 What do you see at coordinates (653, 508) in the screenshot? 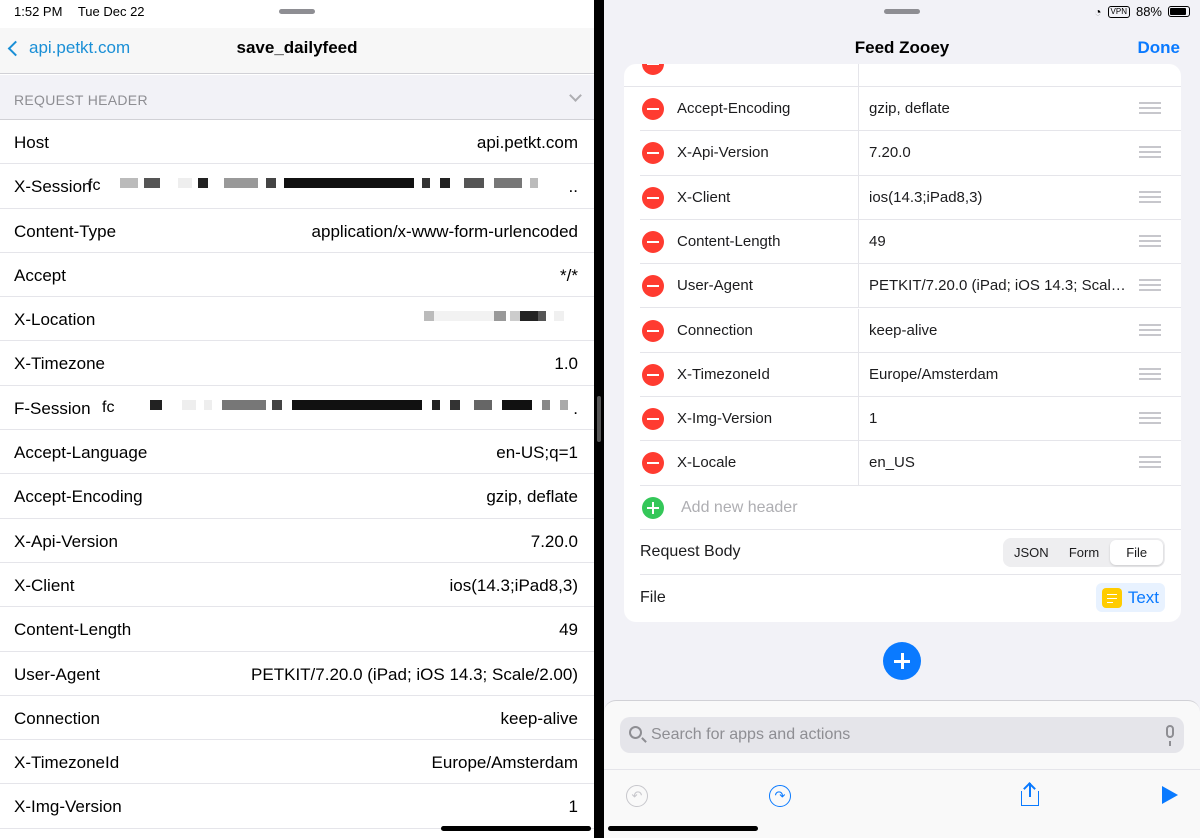
I see `add-header-icon` at bounding box center [653, 508].